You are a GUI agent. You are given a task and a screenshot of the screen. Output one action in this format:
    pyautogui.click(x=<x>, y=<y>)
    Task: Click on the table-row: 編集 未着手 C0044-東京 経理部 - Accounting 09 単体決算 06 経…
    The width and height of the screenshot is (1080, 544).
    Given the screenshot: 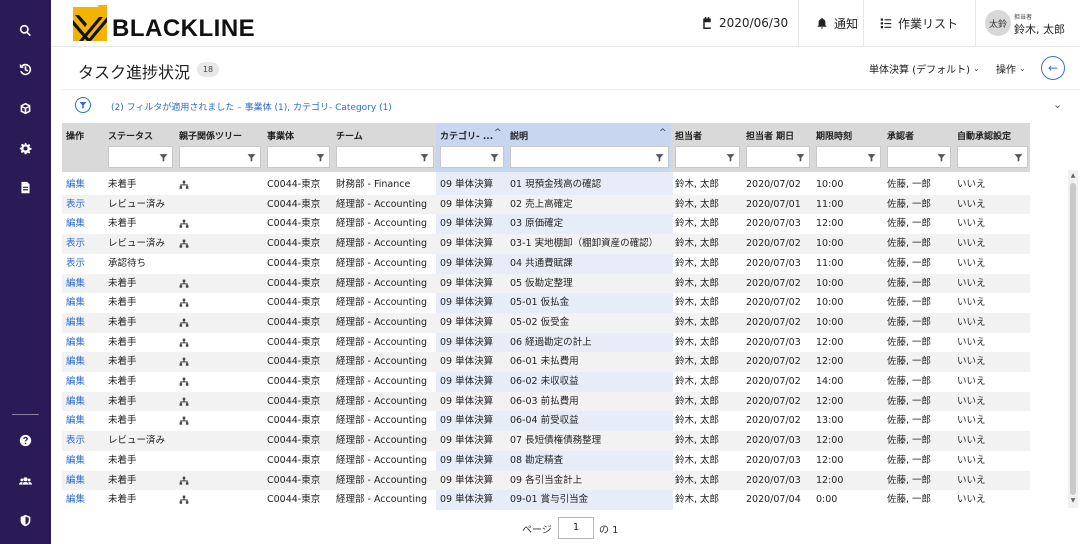 What is the action you would take?
    pyautogui.click(x=546, y=343)
    